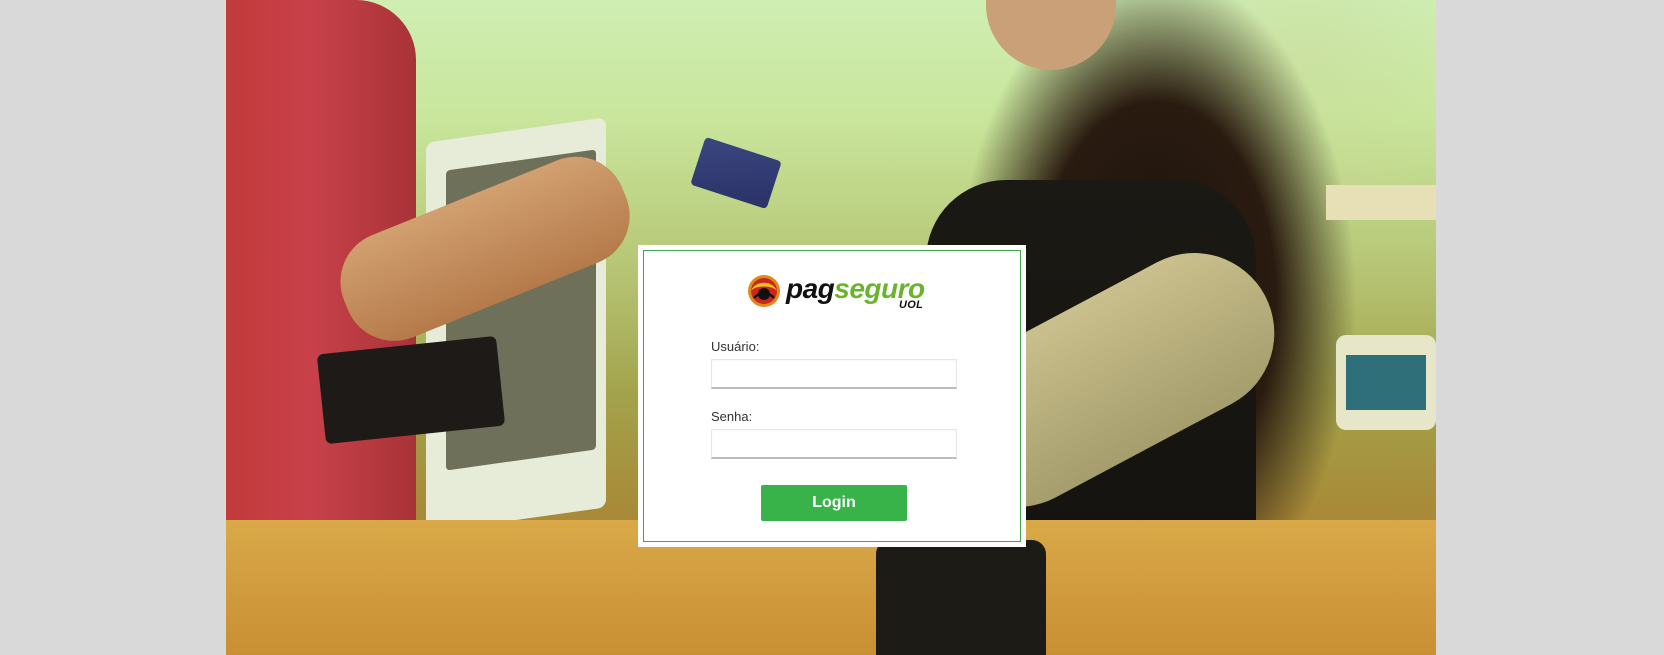  What do you see at coordinates (837, 292) in the screenshot?
I see `pagseguro-uol-logo-icon: pagseguro UOL` at bounding box center [837, 292].